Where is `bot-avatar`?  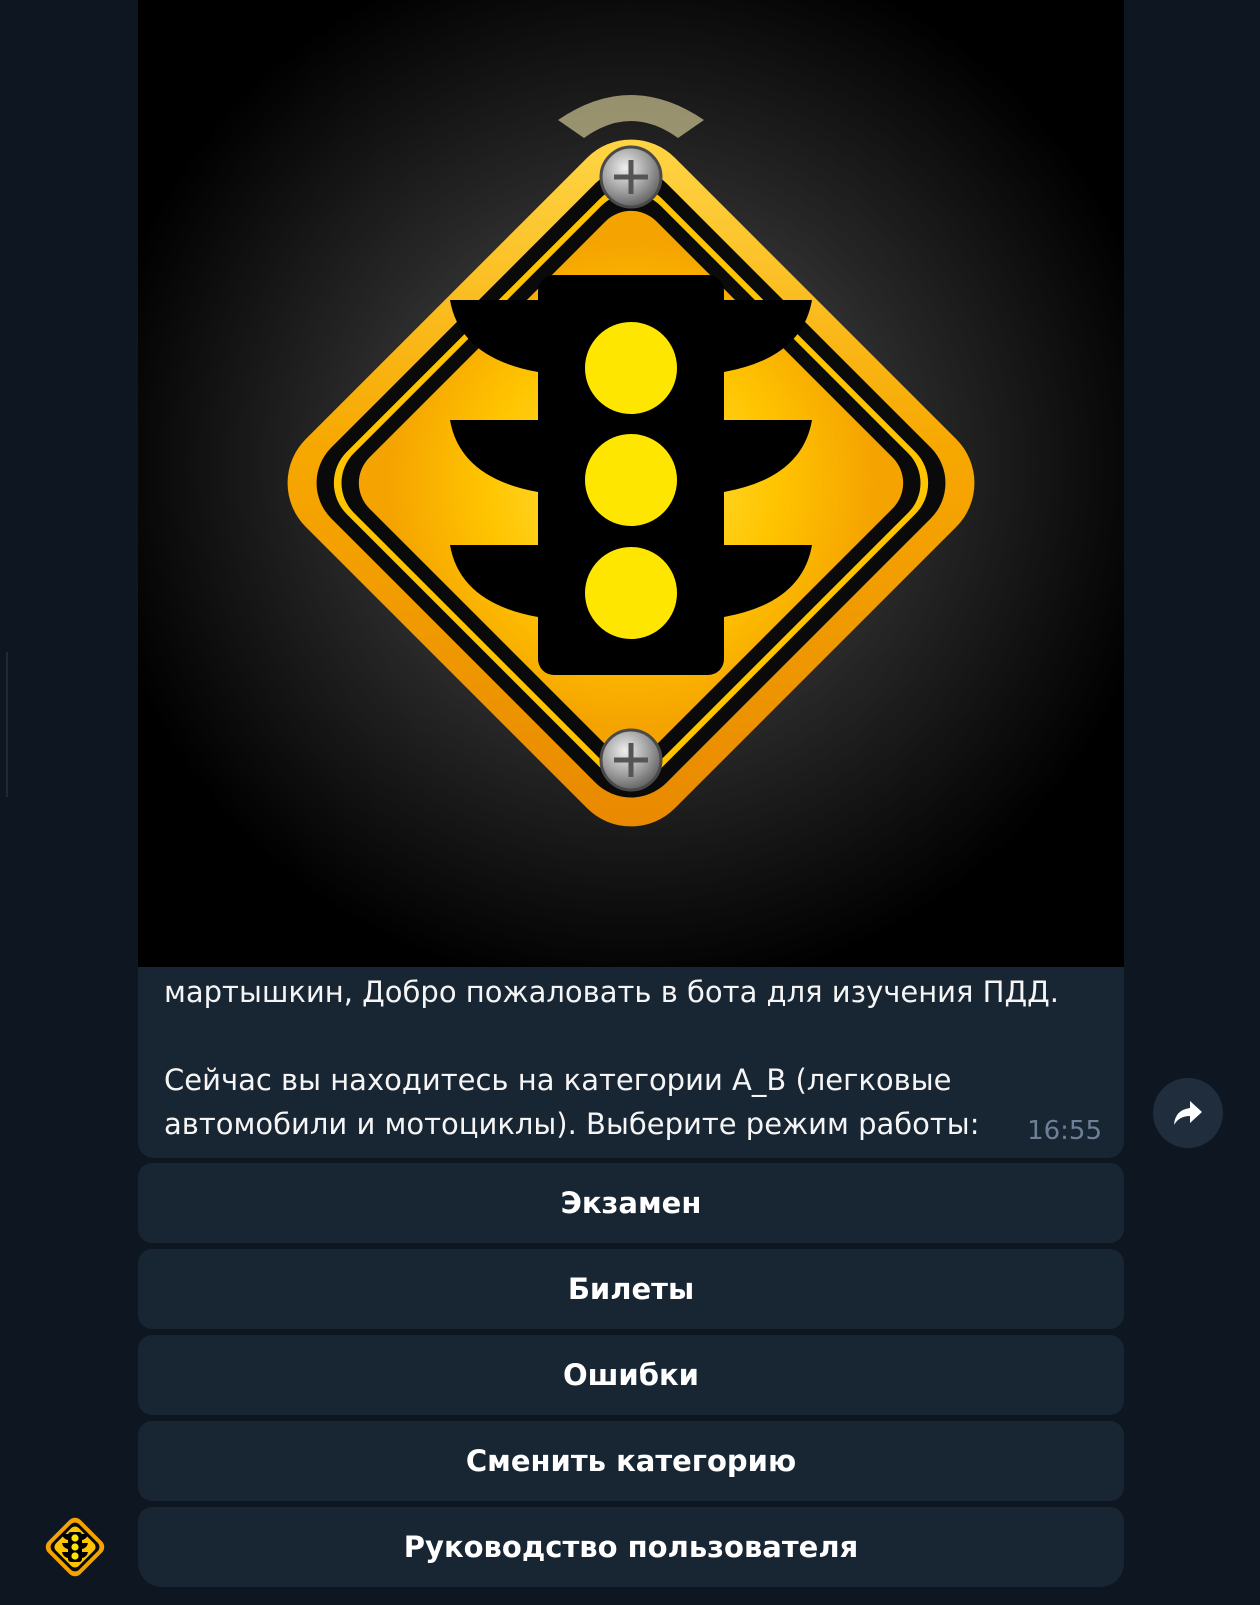 bot-avatar is located at coordinates (75, 1547).